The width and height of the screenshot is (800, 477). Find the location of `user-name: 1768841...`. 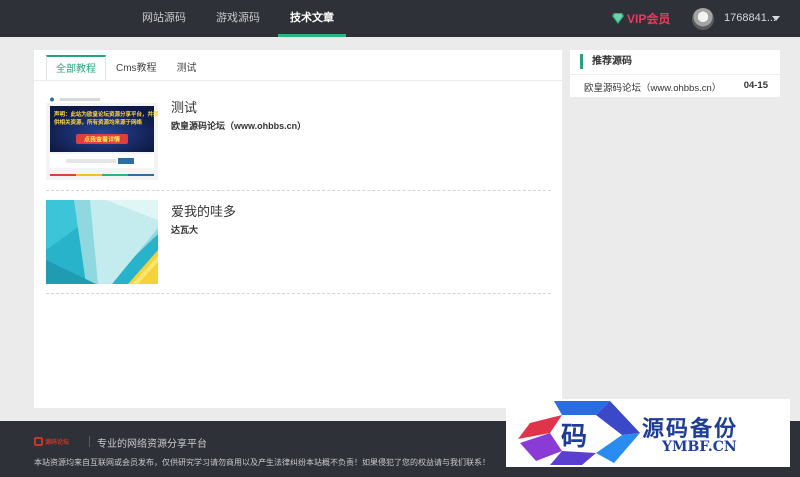

user-name: 1768841... is located at coordinates (750, 18).